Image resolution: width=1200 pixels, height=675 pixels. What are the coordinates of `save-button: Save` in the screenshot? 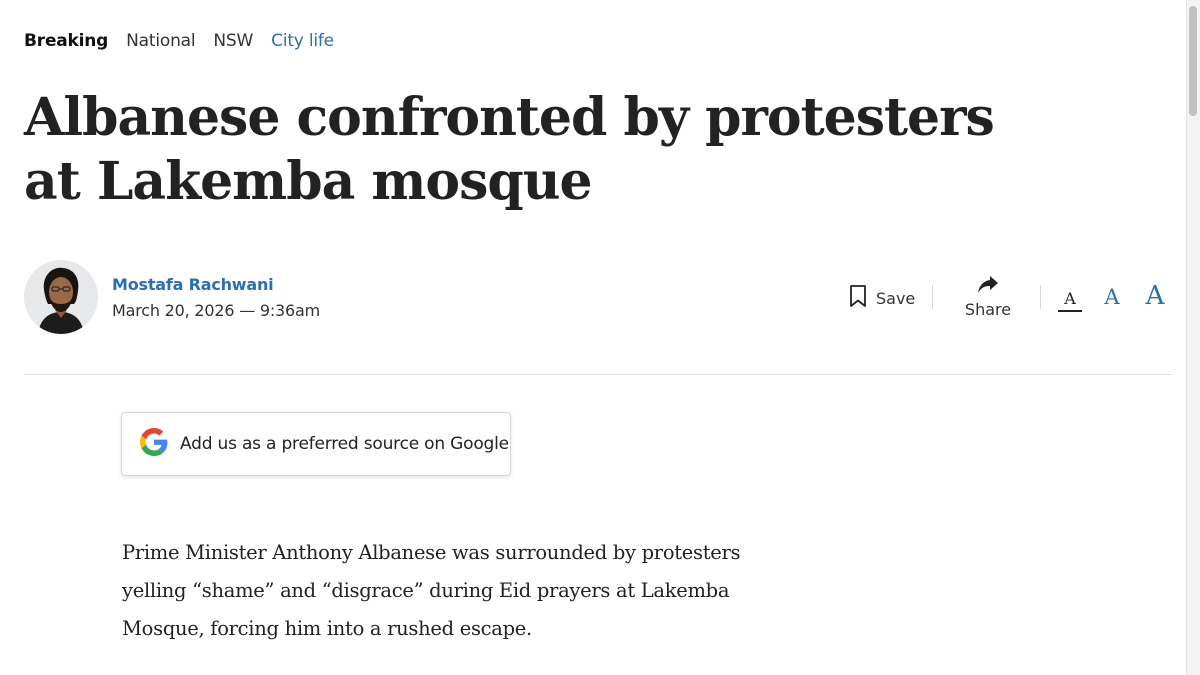 It's located at (881, 298).